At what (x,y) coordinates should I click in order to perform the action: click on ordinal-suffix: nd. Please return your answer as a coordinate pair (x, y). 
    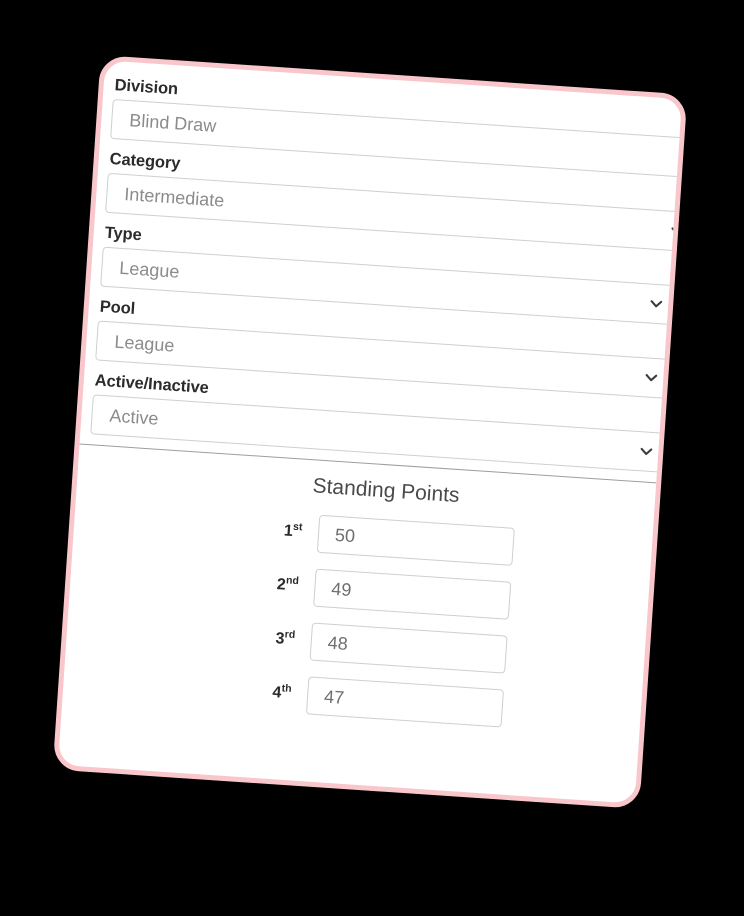
    Looking at the image, I should click on (292, 581).